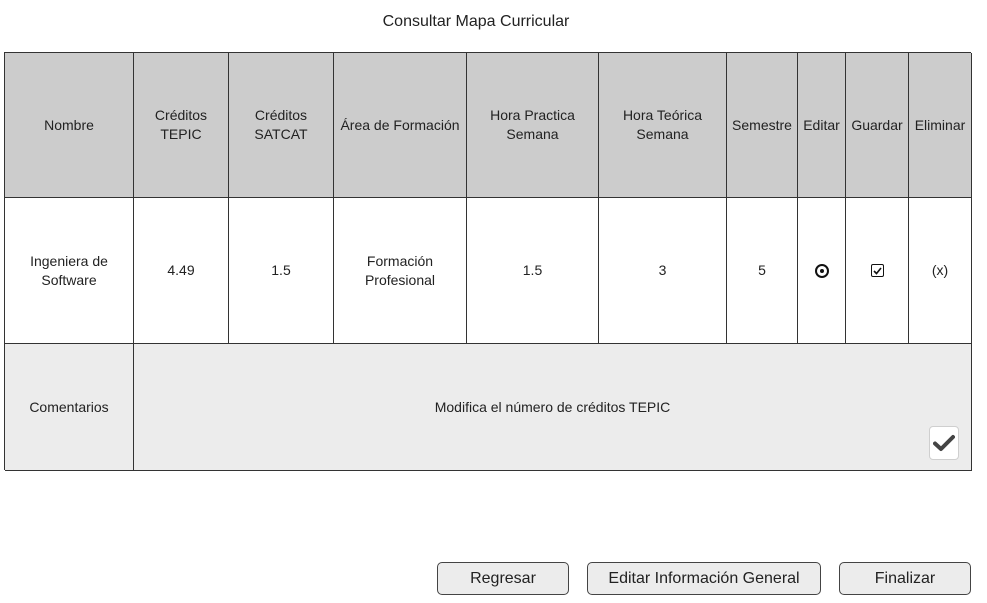  Describe the element at coordinates (69, 407) in the screenshot. I see `comments-label: Comentarios` at that location.